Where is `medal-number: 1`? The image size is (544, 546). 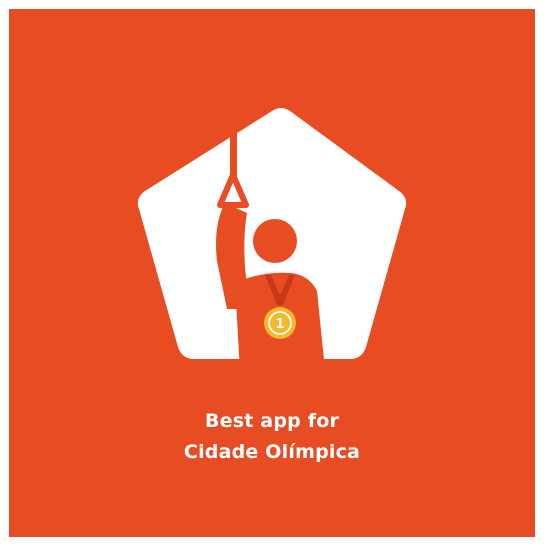
medal-number: 1 is located at coordinates (279, 324).